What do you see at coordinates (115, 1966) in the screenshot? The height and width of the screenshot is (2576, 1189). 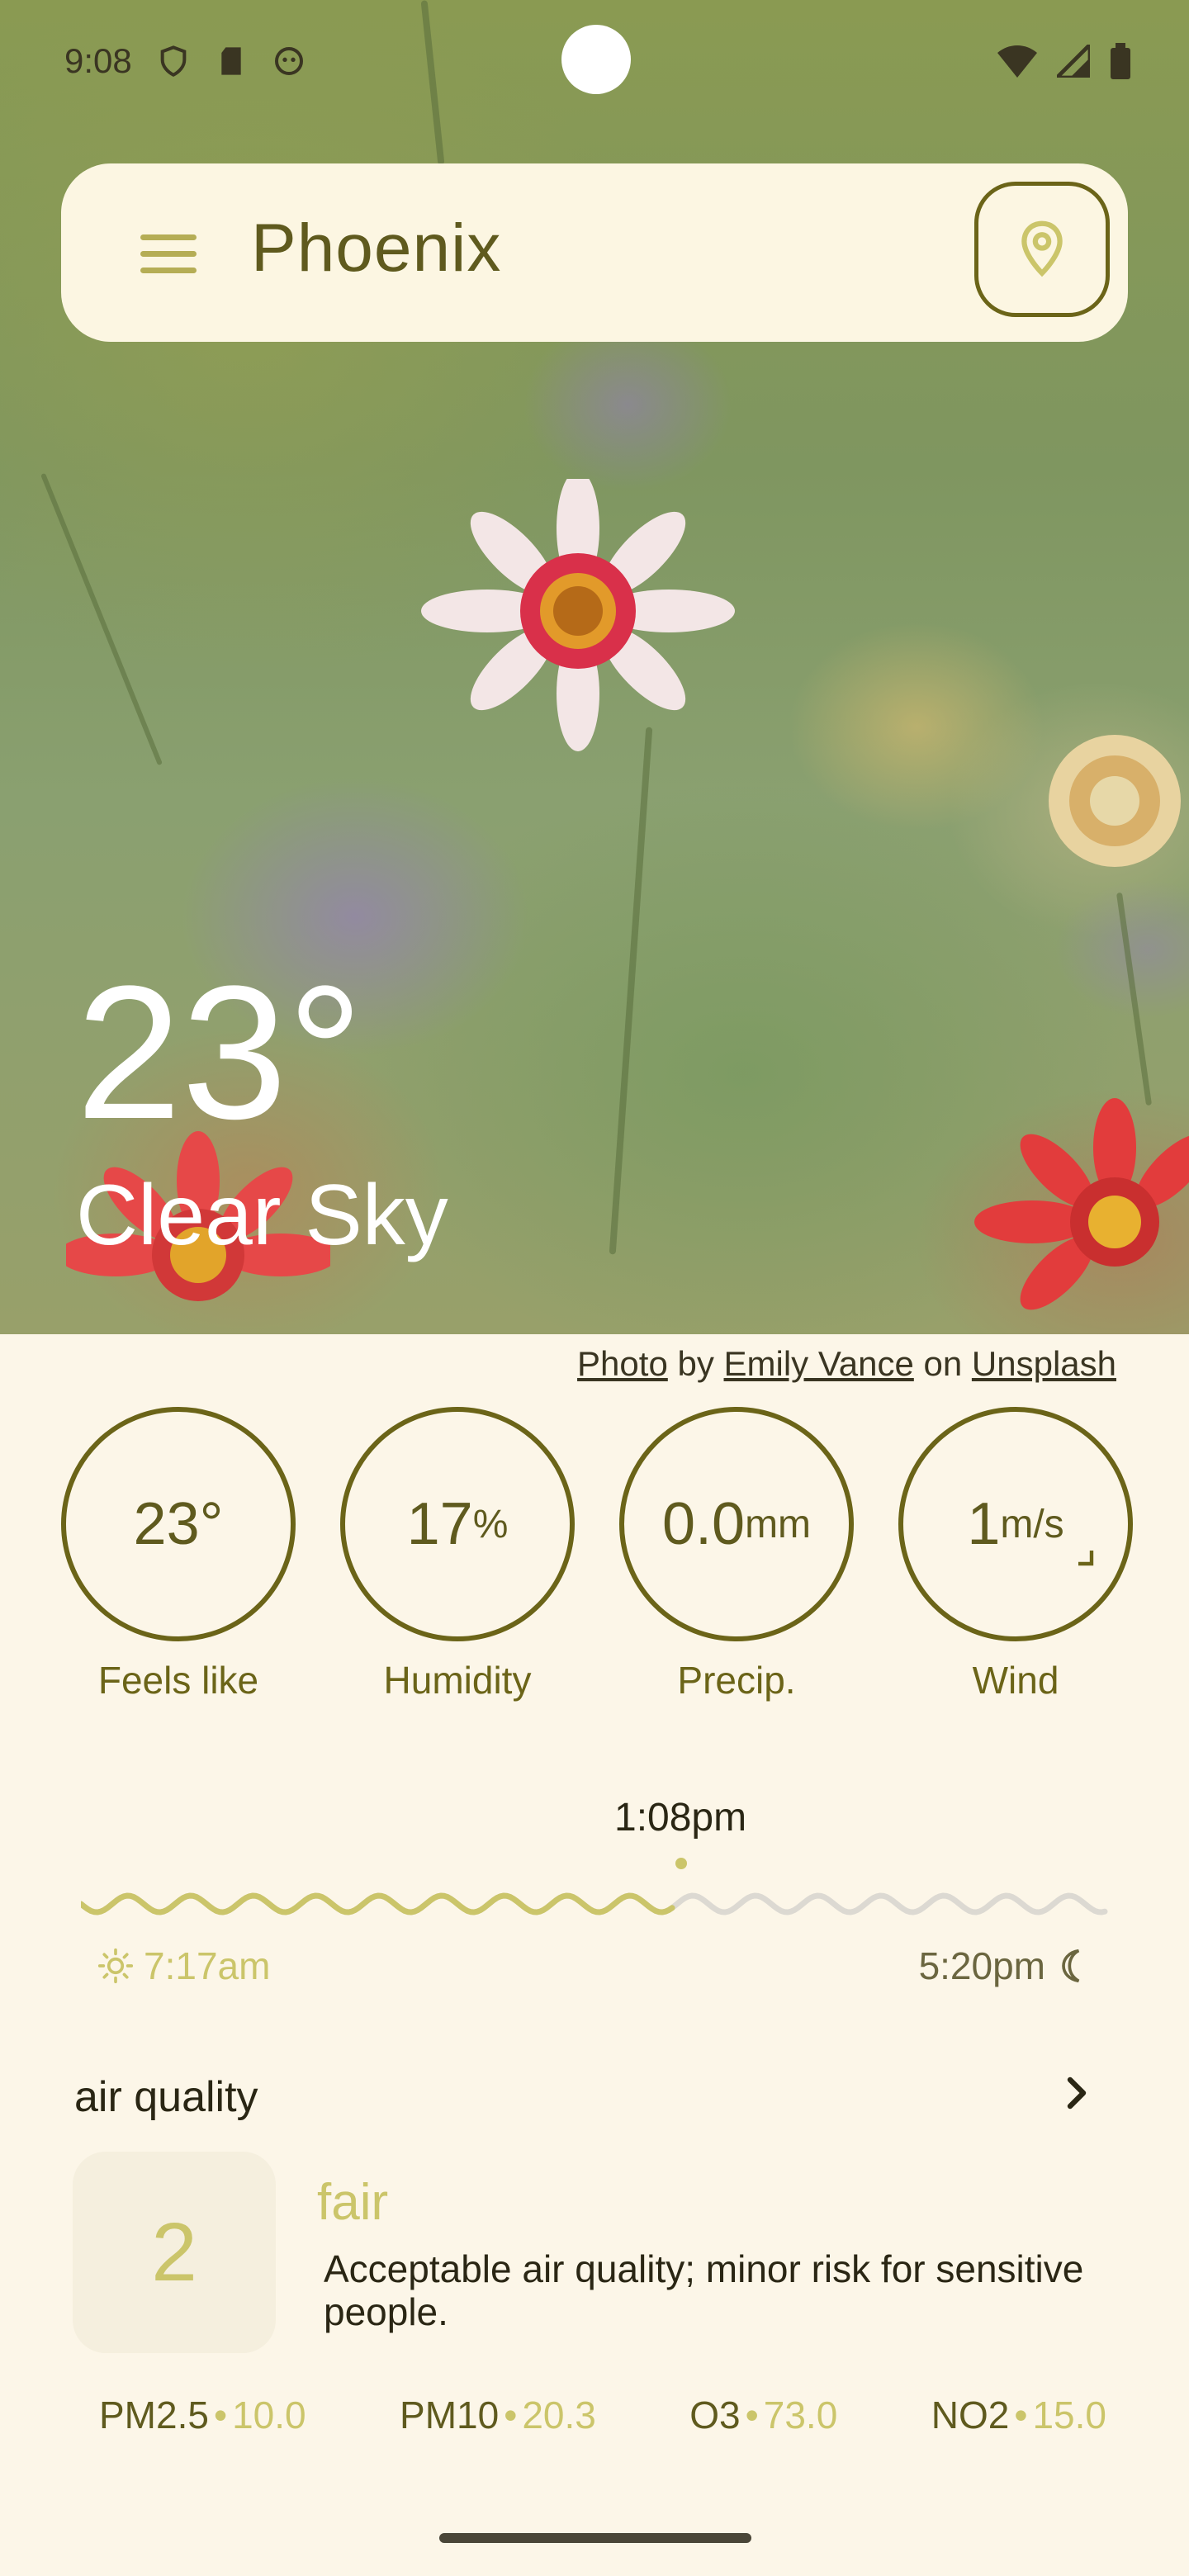 I see `sun-icon` at bounding box center [115, 1966].